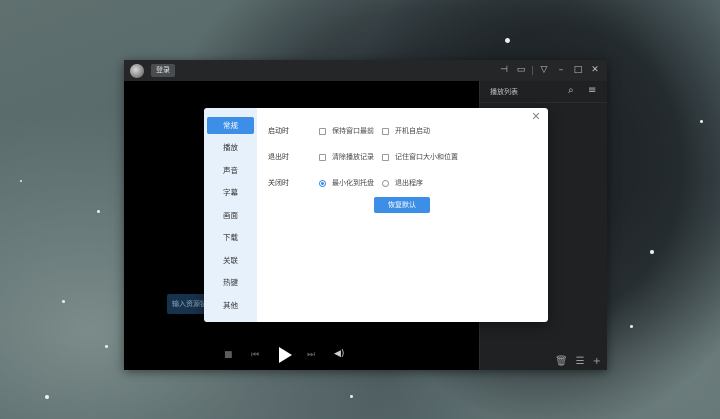 The width and height of the screenshot is (720, 419). I want to click on search-icon: ⌕, so click(571, 90).